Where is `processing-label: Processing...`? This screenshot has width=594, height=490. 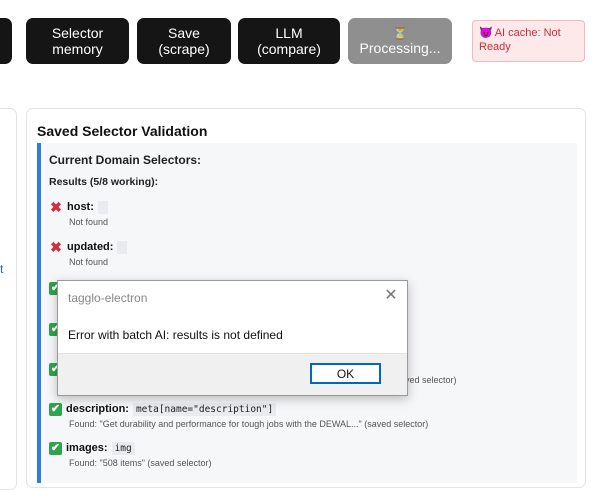 processing-label: Processing... is located at coordinates (400, 47).